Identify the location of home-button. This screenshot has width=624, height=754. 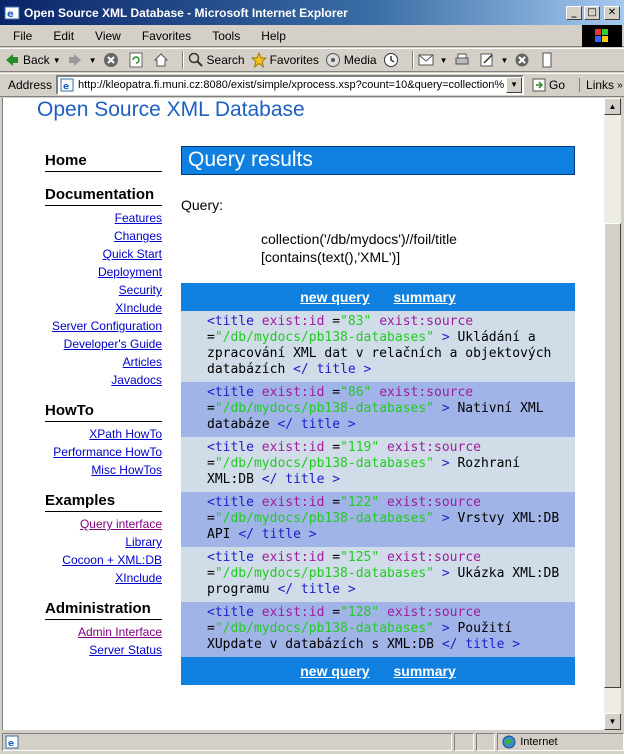
(162, 60).